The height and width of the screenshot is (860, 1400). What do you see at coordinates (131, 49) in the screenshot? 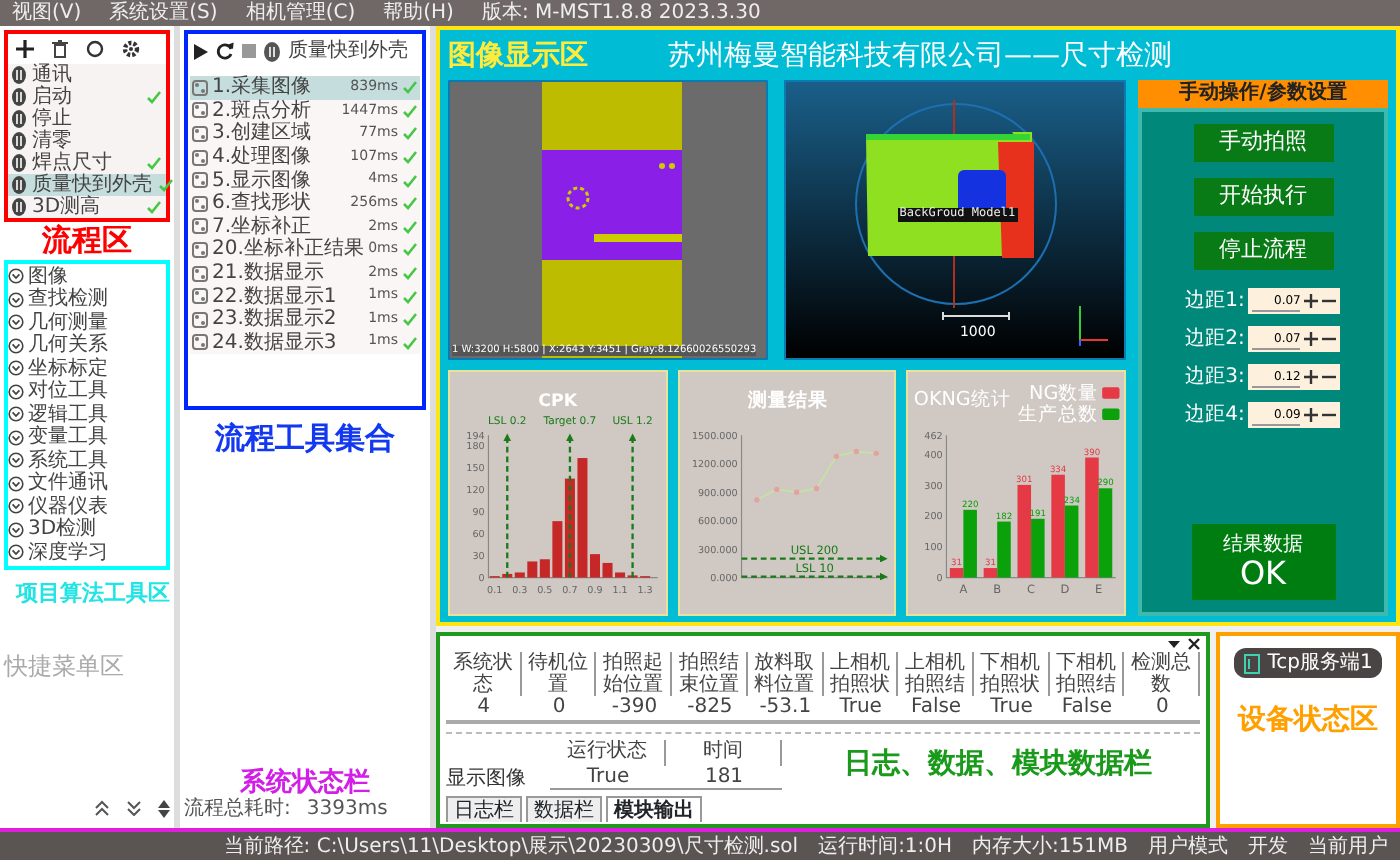
I see `settings-icon` at bounding box center [131, 49].